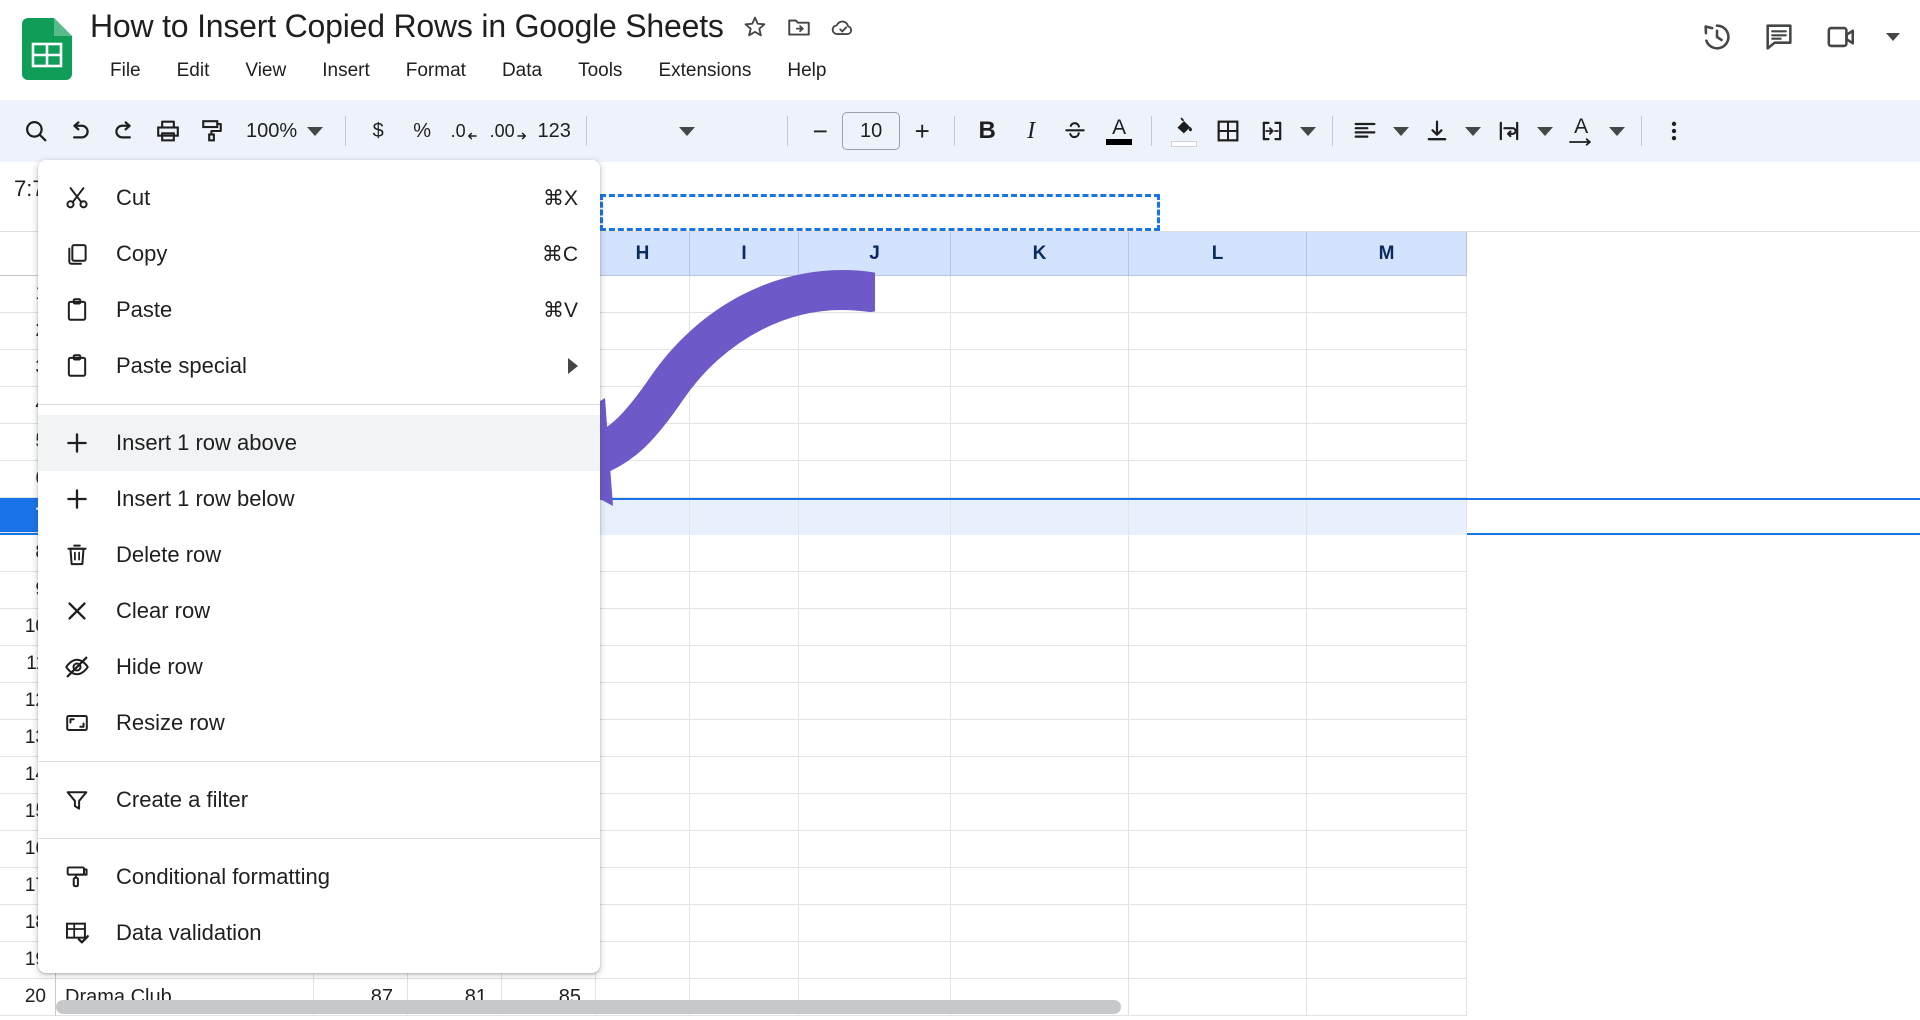  Describe the element at coordinates (875, 886) in the screenshot. I see `cell-J17` at that location.